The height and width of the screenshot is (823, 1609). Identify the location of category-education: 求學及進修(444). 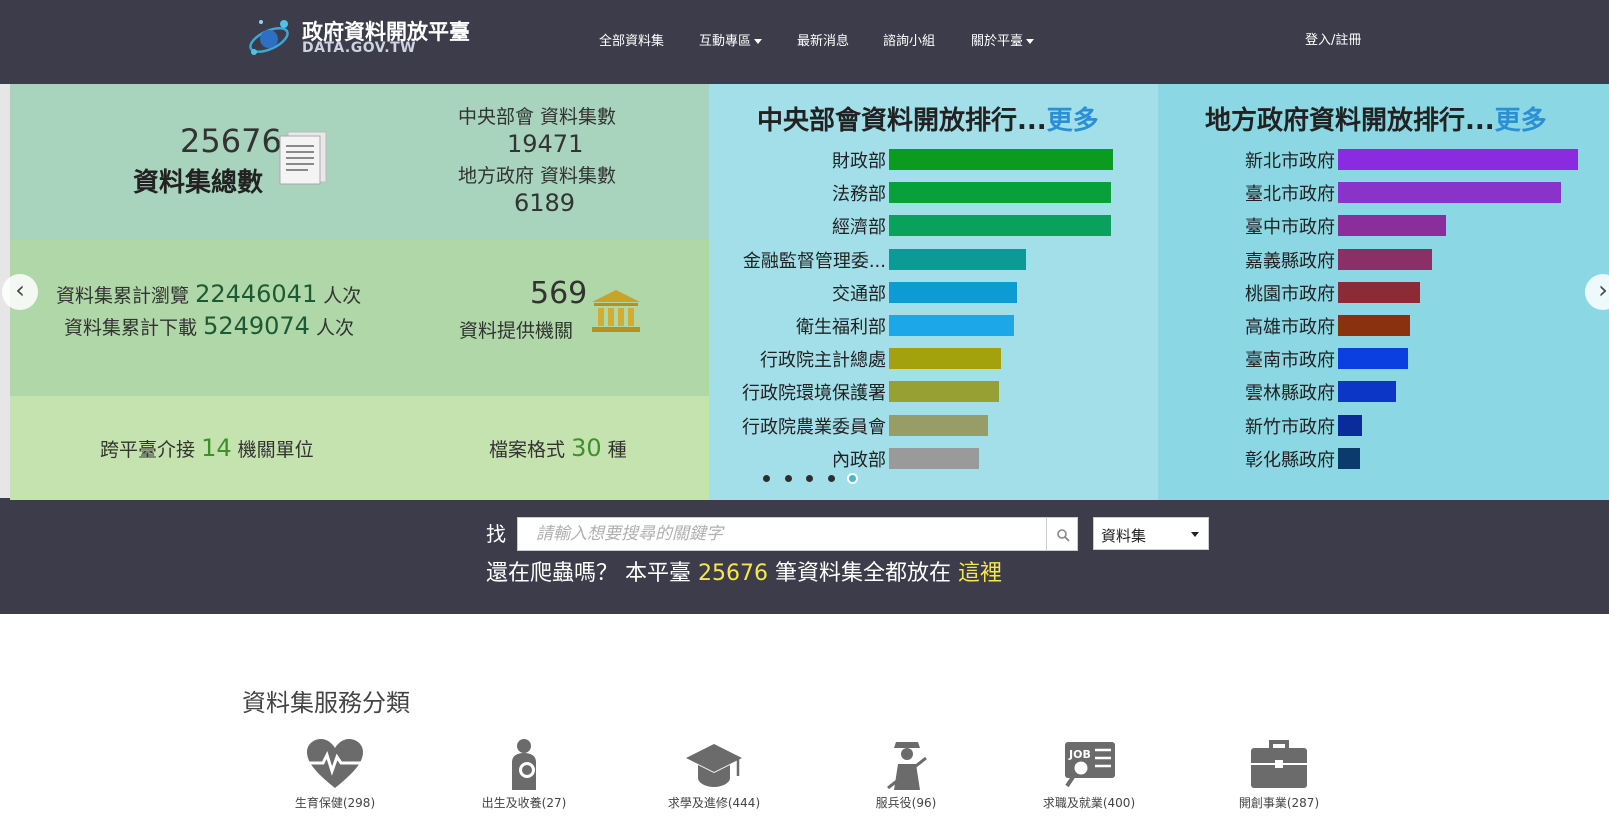
(714, 778).